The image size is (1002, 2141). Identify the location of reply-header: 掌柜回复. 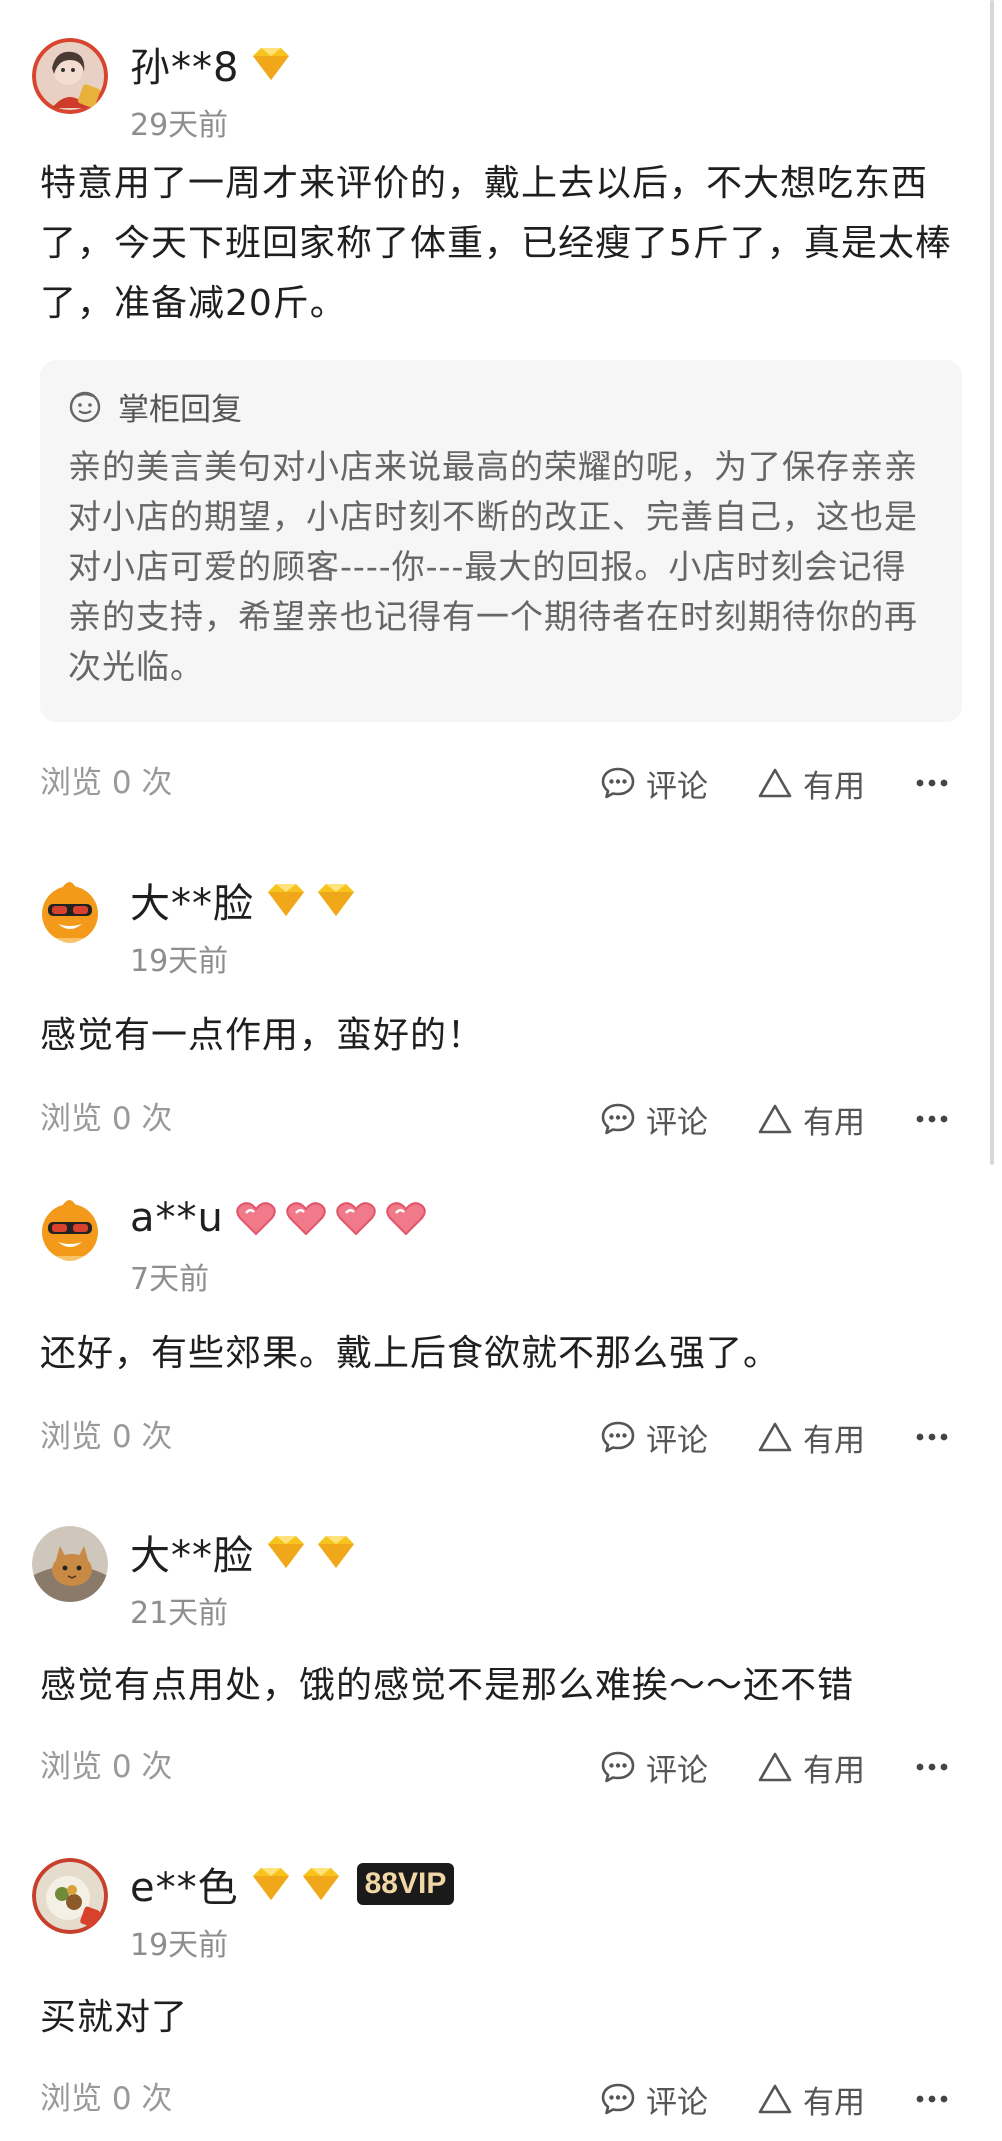
(155, 406).